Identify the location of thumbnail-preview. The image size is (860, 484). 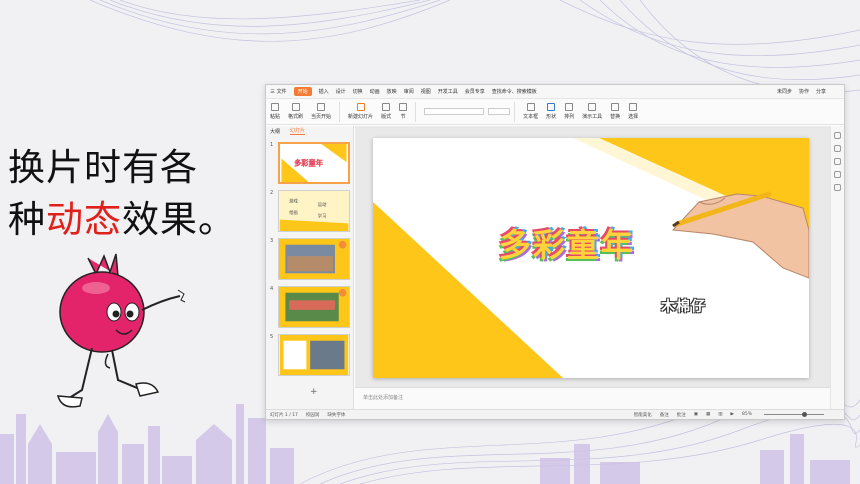
(316, 257).